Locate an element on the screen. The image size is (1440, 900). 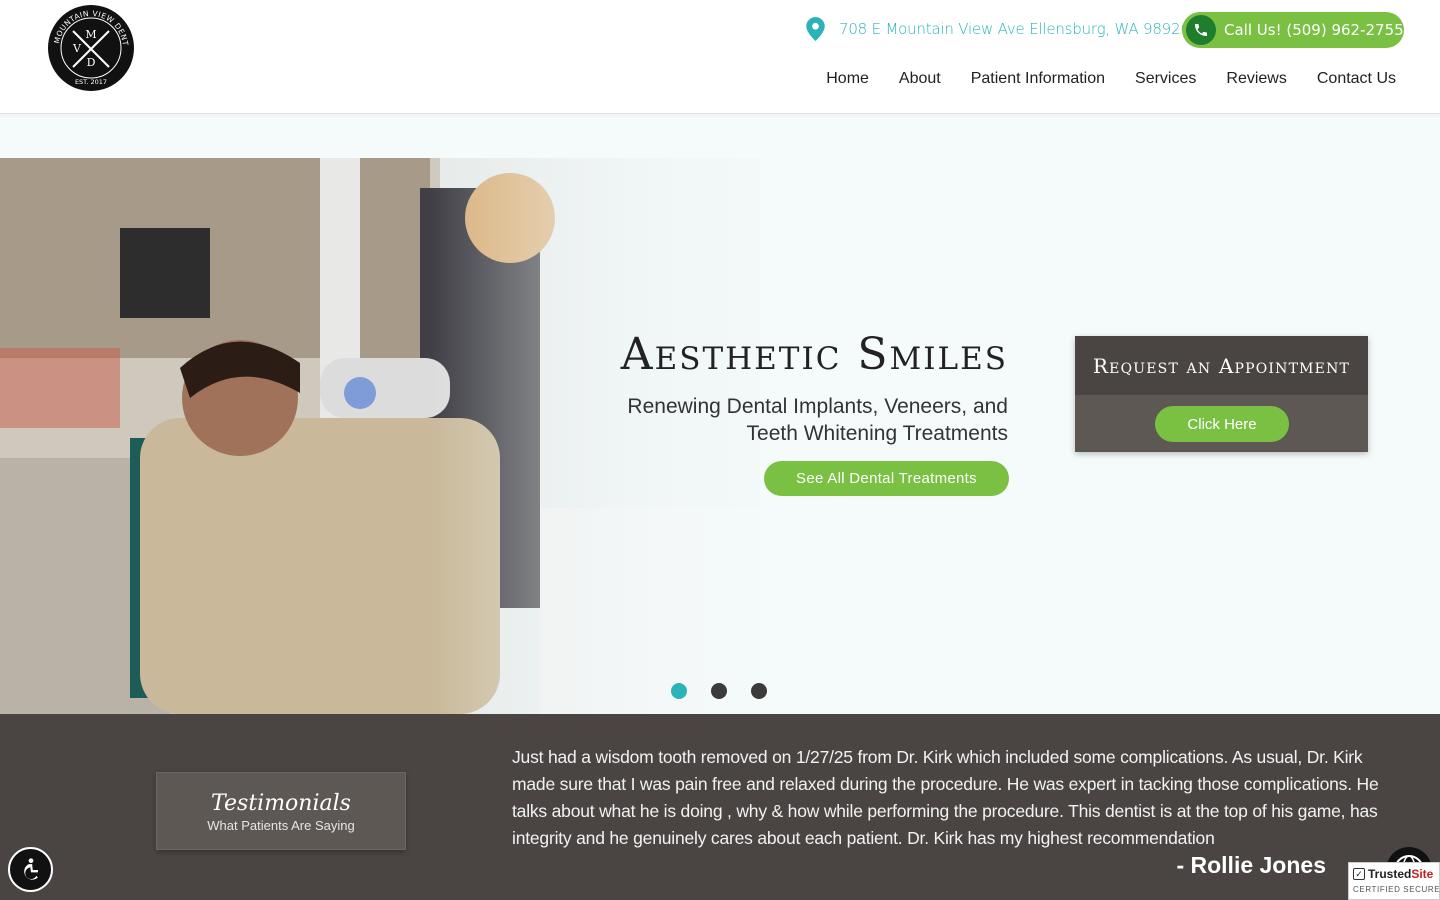
accessibility-button is located at coordinates (30, 869).